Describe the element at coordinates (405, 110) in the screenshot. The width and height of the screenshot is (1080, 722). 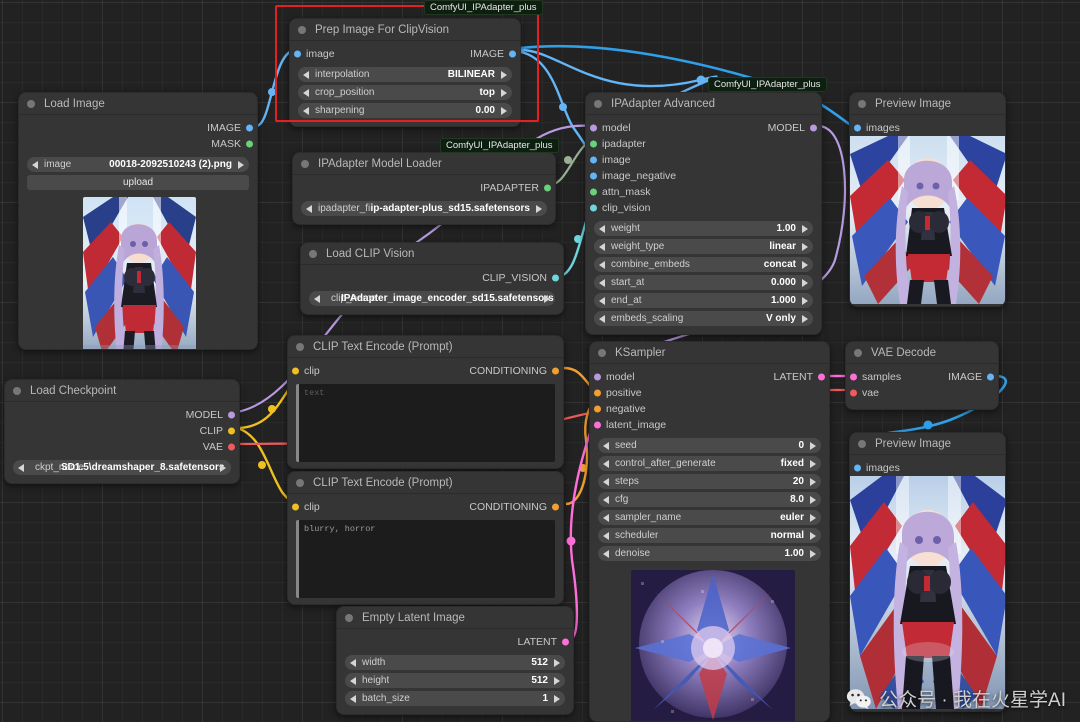
I see `widget-sharpening: sharpening 0.00` at that location.